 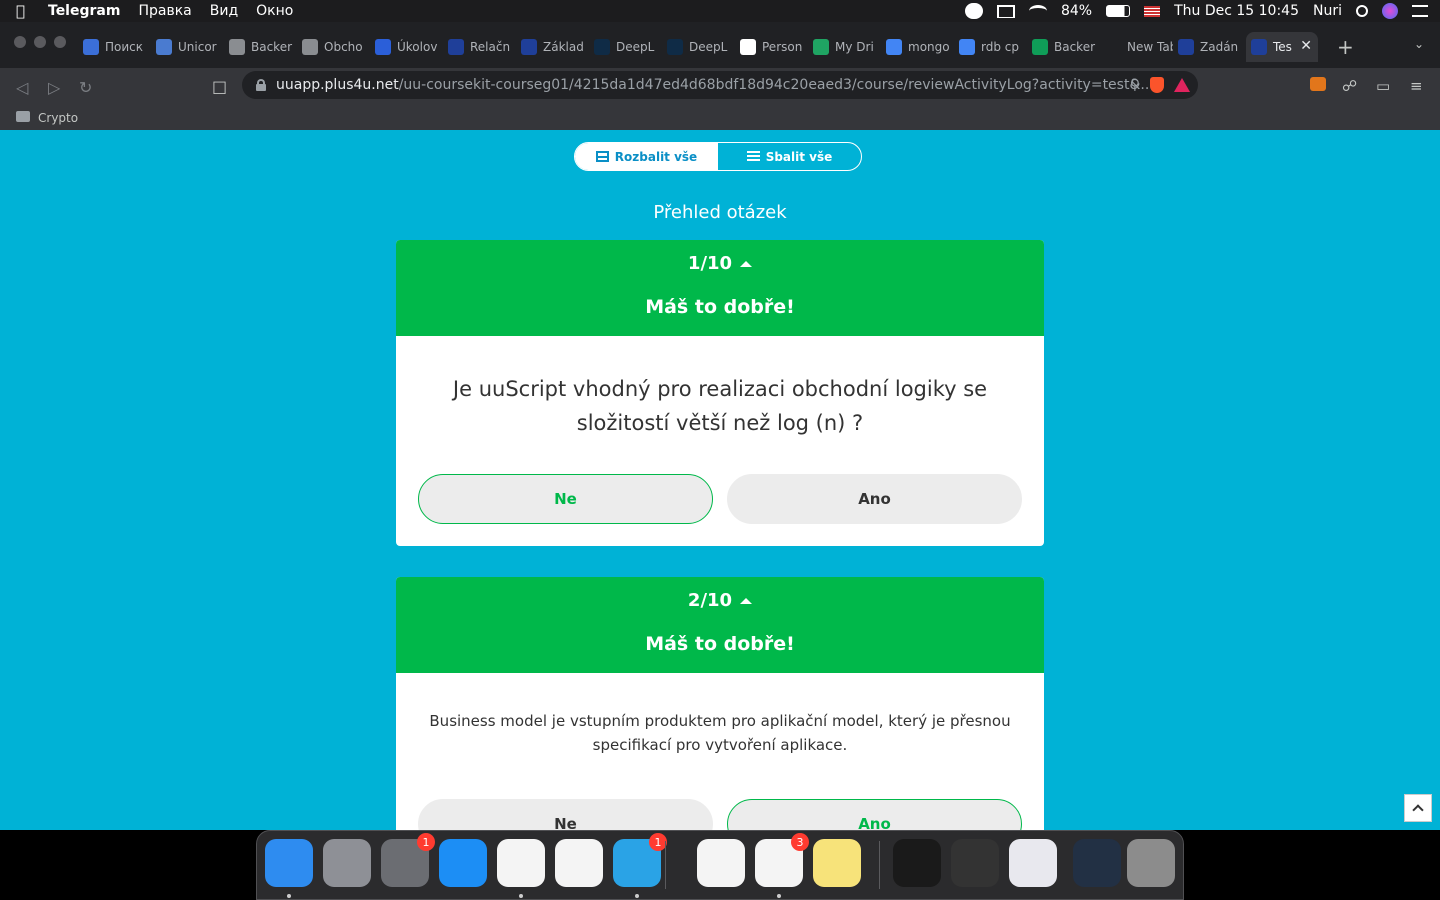 I want to click on menu-edit: Правка, so click(x=164, y=11).